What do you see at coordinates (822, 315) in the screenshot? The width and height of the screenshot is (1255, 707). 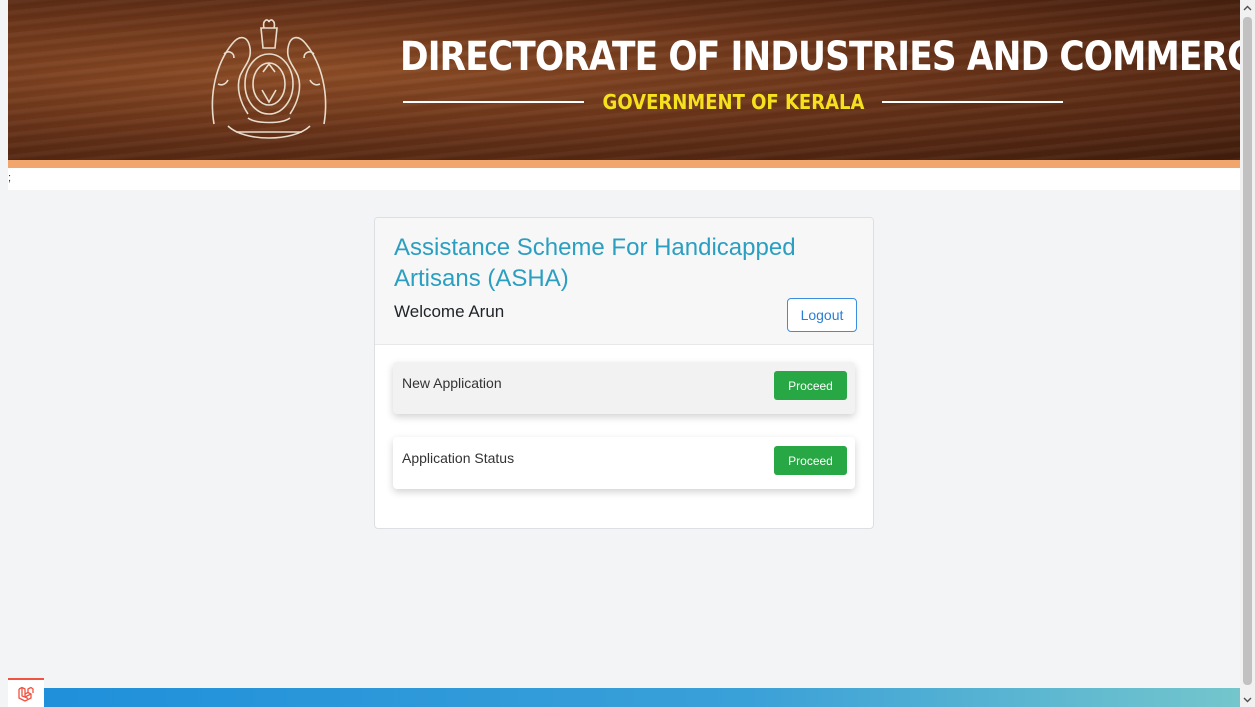 I see `logout-button: Logout` at bounding box center [822, 315].